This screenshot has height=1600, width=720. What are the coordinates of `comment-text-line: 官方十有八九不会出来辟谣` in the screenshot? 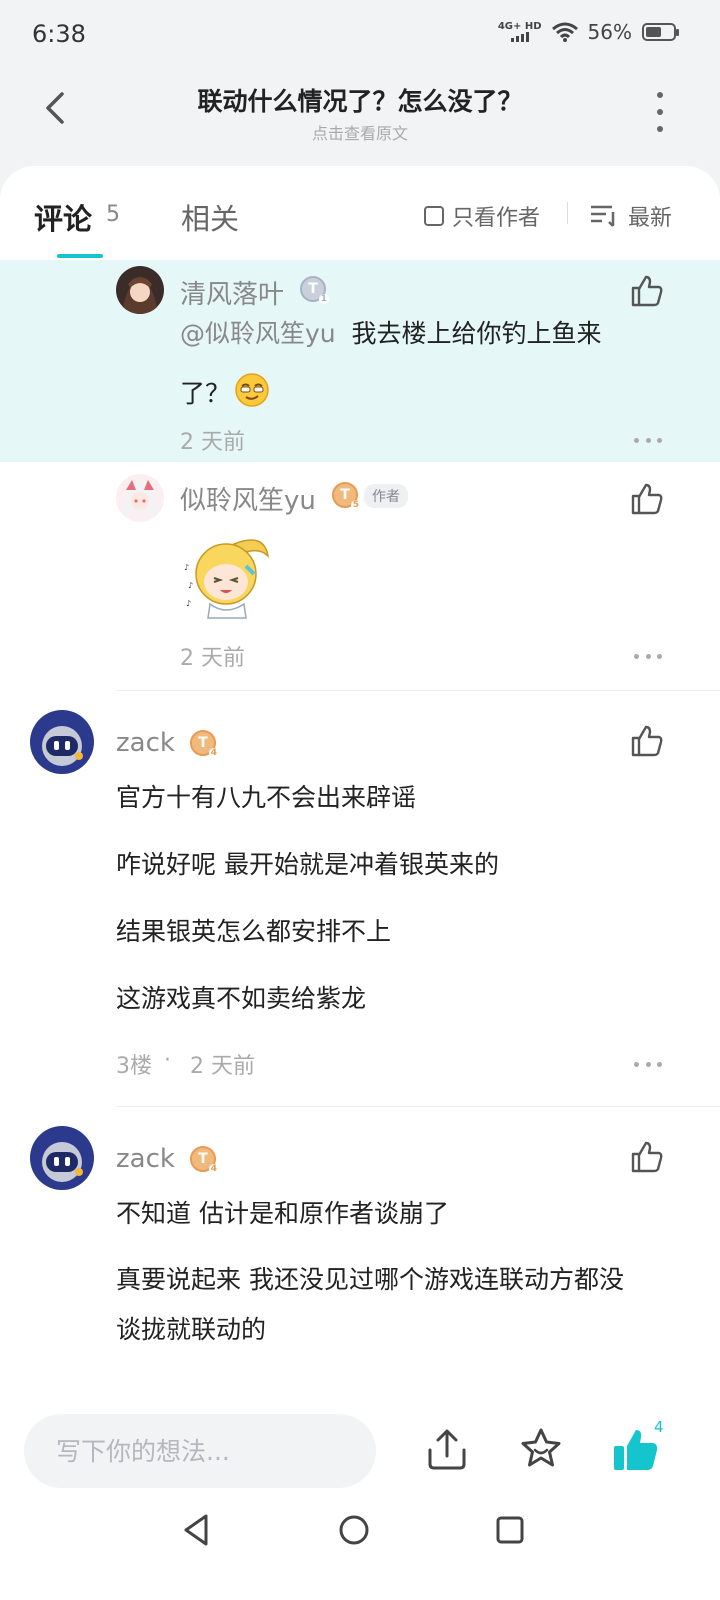 It's located at (266, 797).